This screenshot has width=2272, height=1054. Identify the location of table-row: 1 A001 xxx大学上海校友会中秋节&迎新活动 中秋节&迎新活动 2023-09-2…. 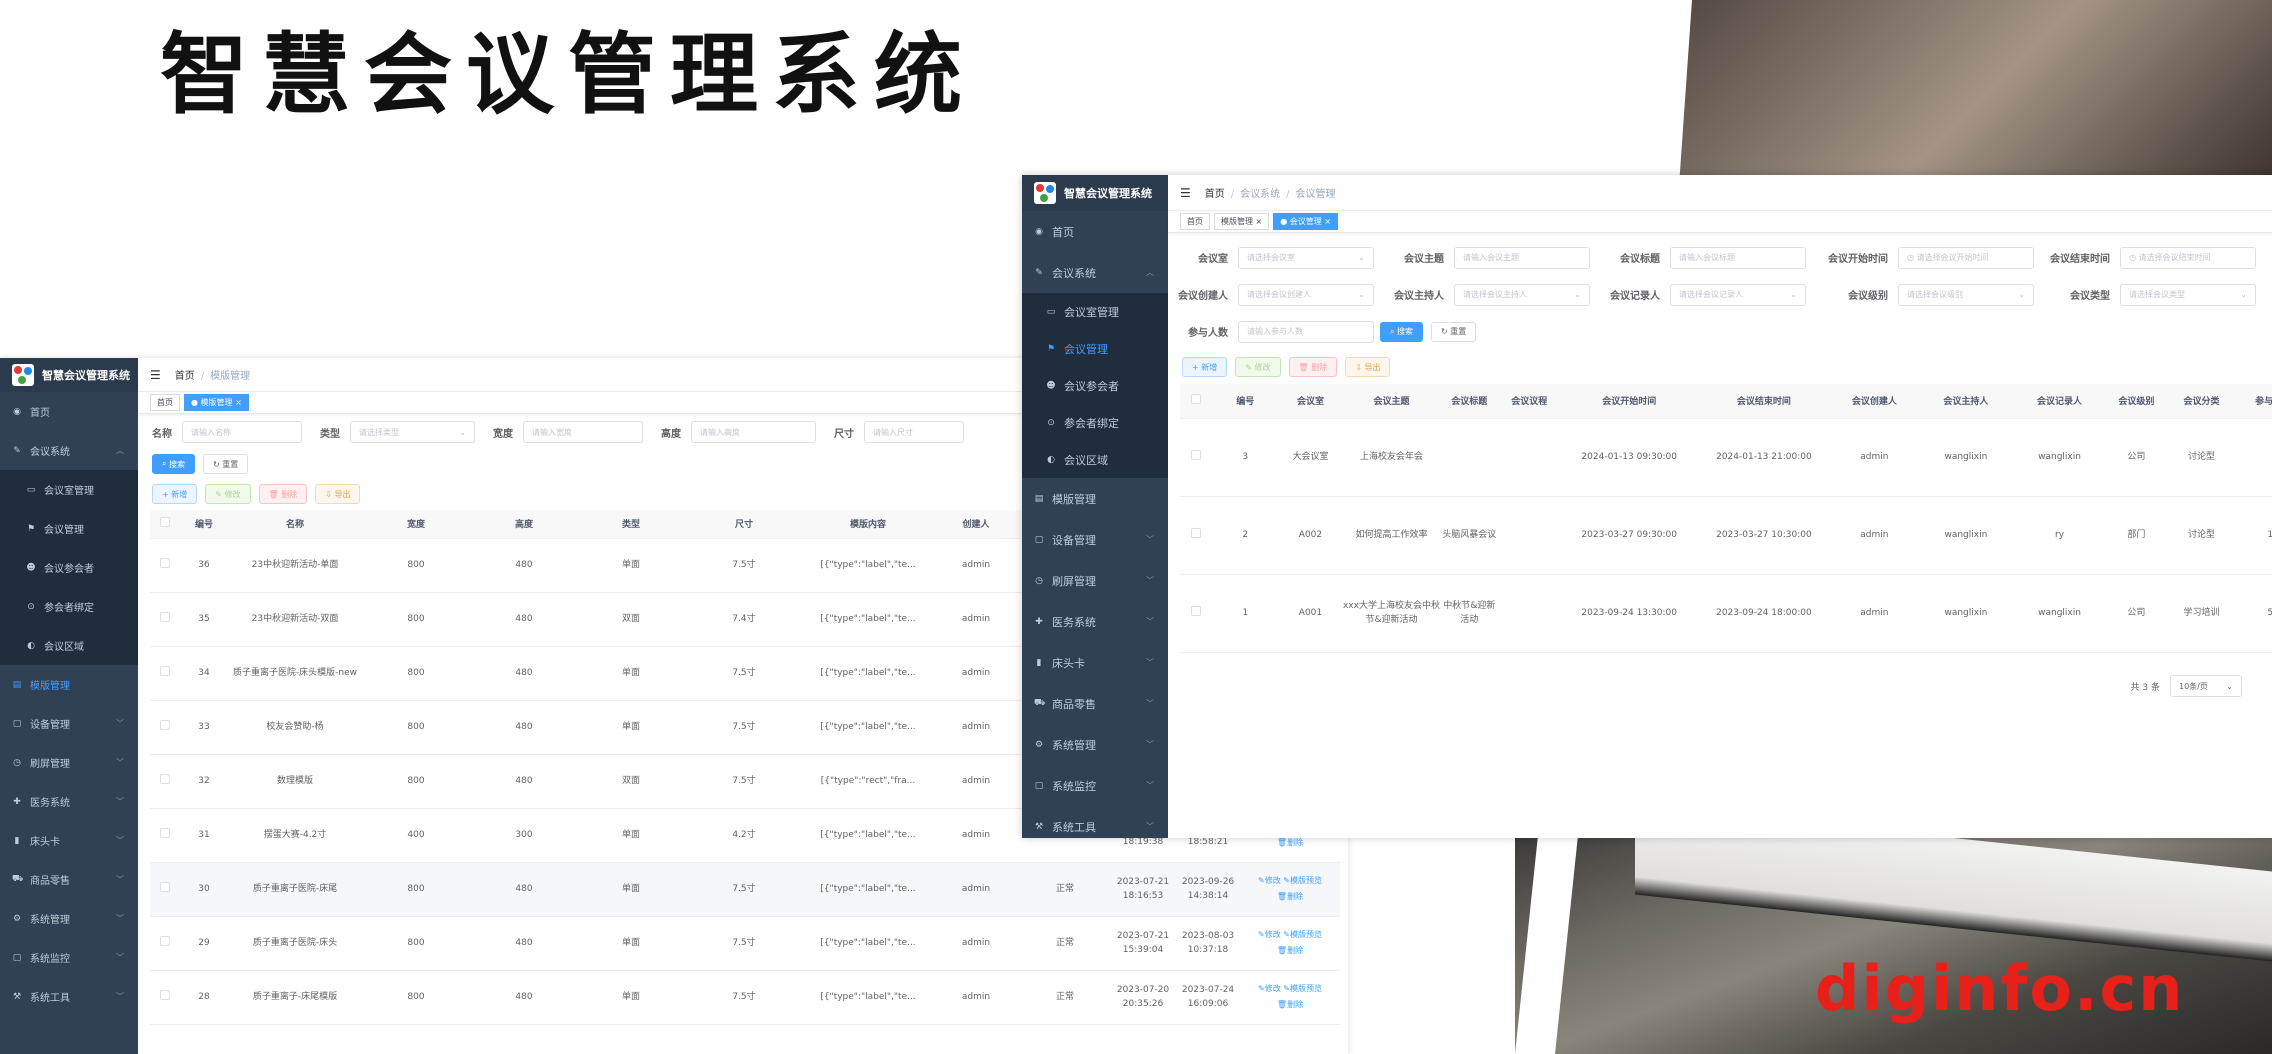
(1726, 613).